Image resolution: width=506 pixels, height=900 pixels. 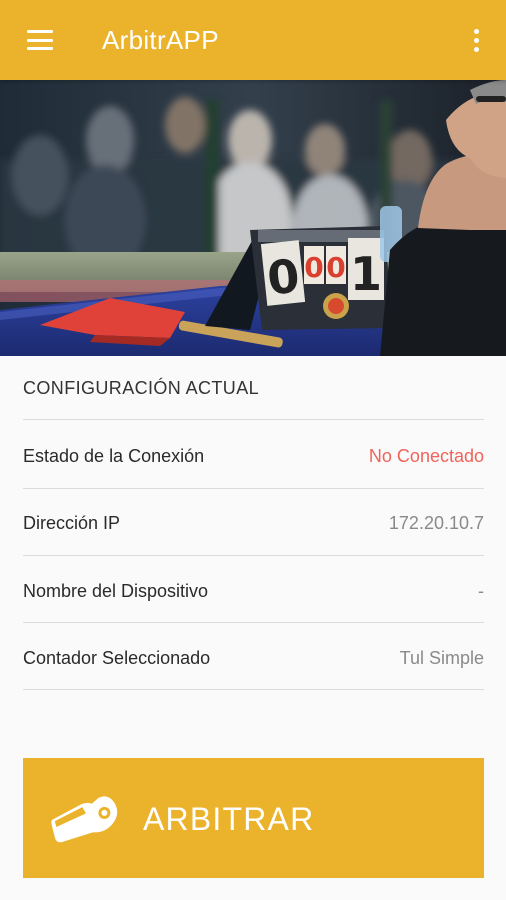 I want to click on menu-button, so click(x=40, y=40).